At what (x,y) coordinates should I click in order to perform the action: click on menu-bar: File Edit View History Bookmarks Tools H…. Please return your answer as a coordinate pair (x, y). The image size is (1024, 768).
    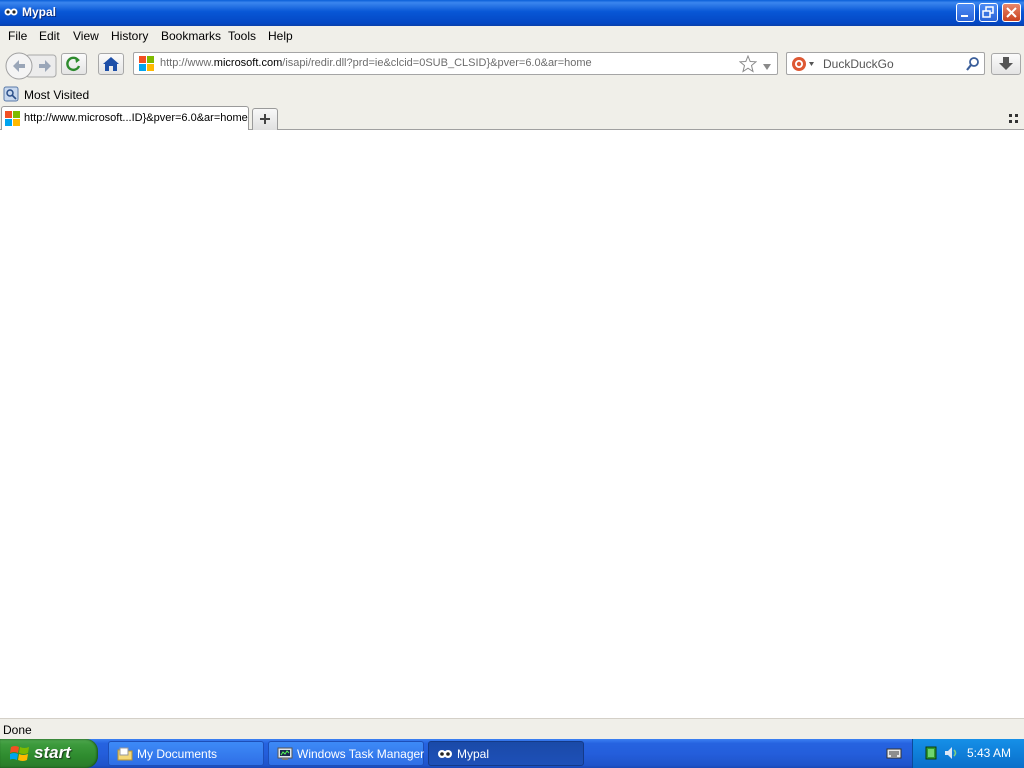
    Looking at the image, I should click on (512, 36).